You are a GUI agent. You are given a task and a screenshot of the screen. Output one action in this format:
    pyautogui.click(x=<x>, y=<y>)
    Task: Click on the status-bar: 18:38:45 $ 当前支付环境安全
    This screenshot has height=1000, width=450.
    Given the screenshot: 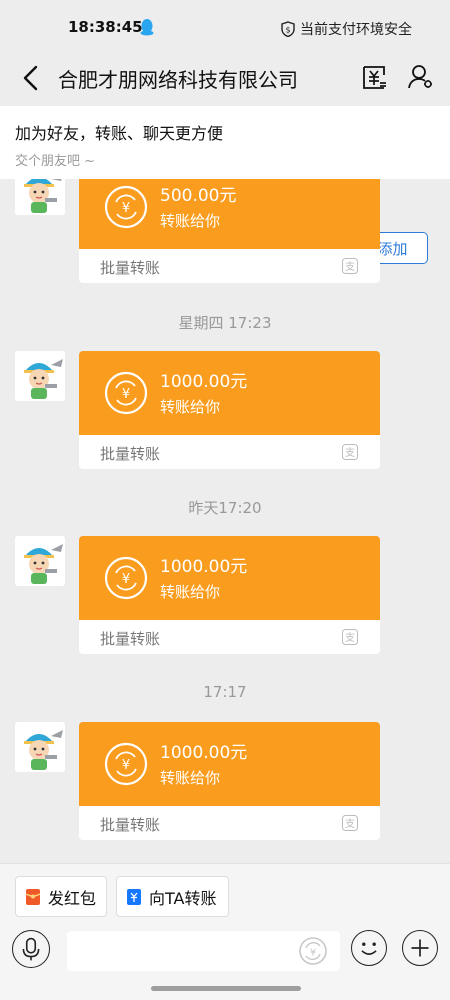 What is the action you would take?
    pyautogui.click(x=225, y=27)
    